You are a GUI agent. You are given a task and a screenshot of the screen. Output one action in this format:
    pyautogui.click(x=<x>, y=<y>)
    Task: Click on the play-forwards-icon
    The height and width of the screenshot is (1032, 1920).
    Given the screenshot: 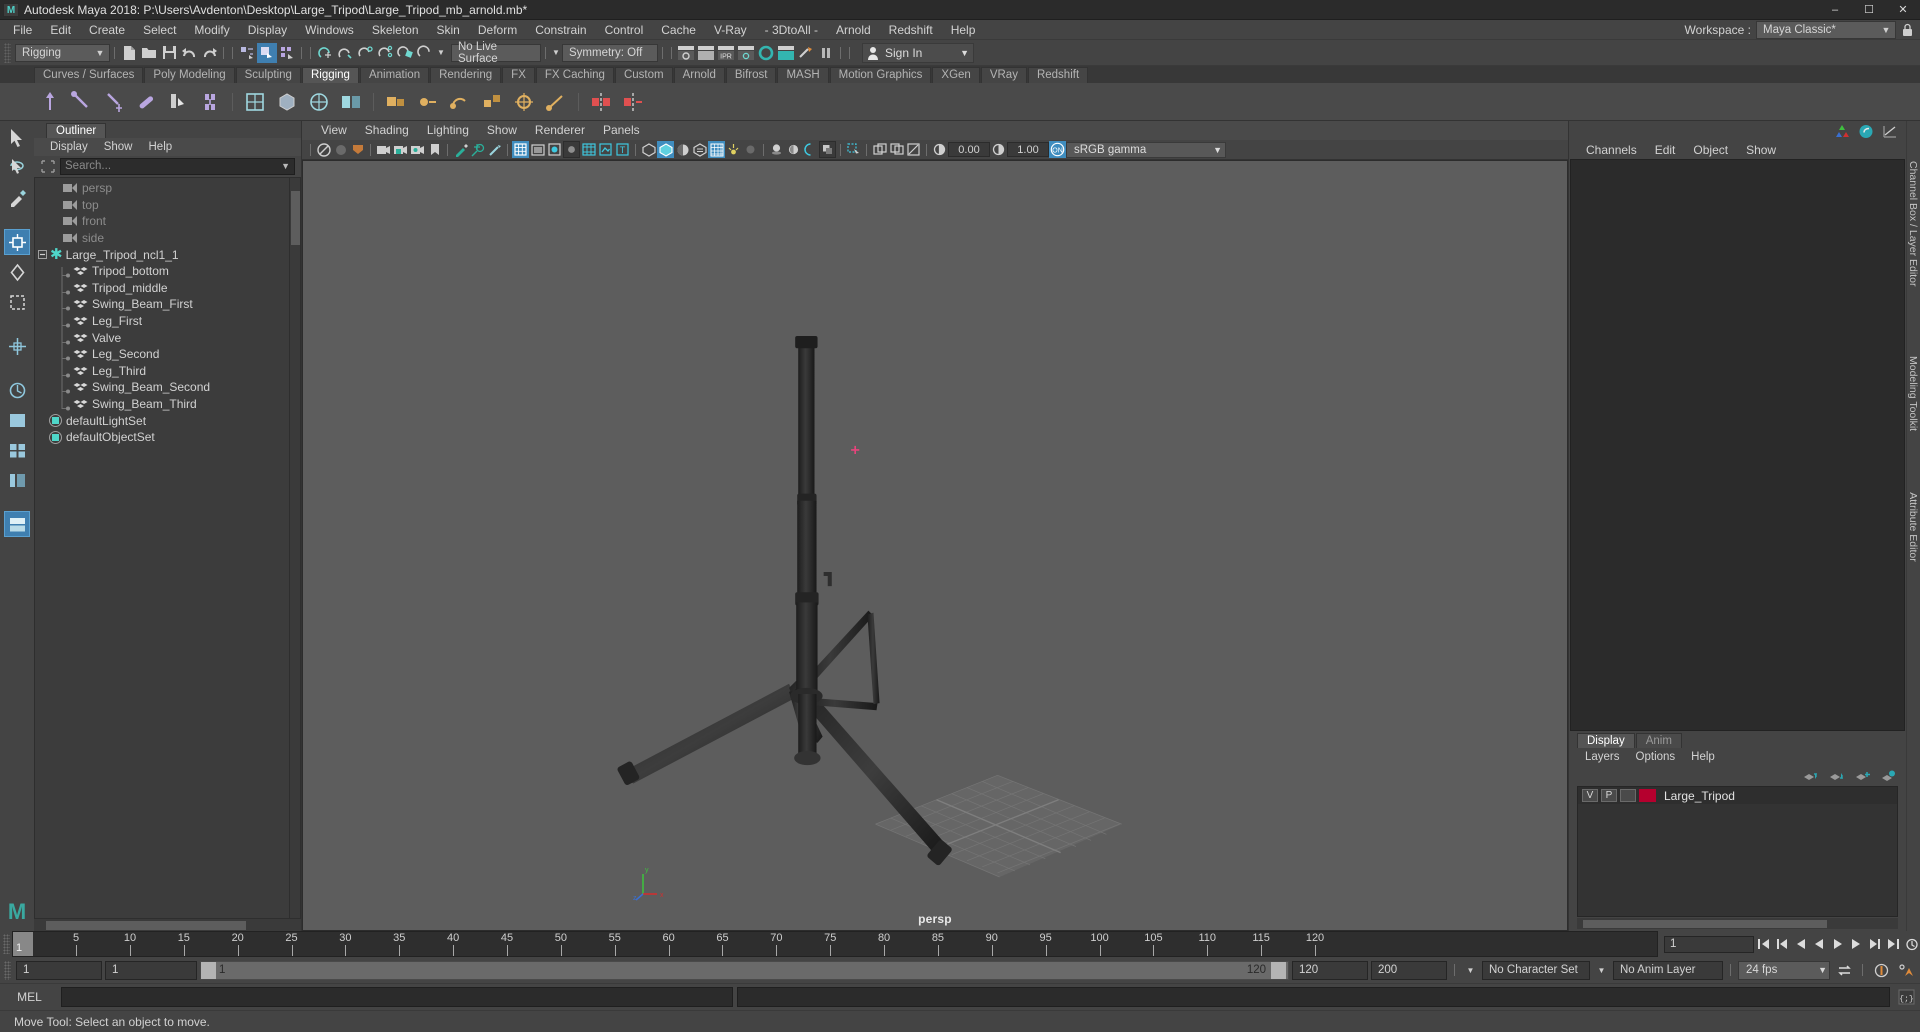 What is the action you would take?
    pyautogui.click(x=1838, y=944)
    